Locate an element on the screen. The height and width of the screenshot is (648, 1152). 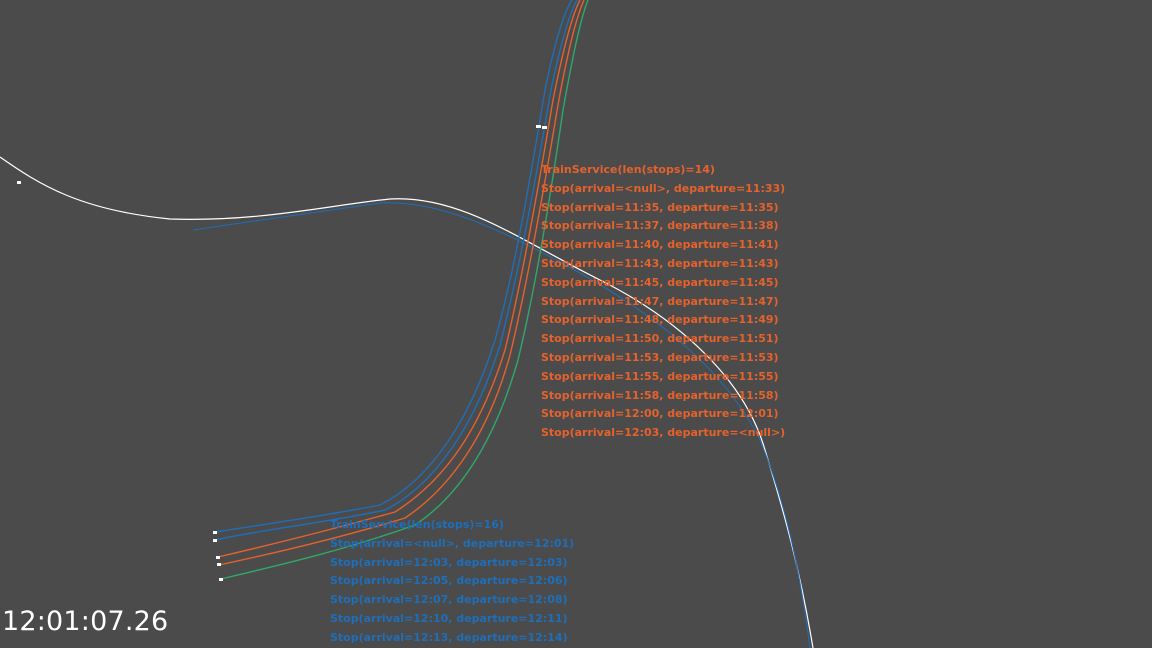
orange-stop-line: Stop(arrival=11:43, departure=11:43) is located at coordinates (660, 263).